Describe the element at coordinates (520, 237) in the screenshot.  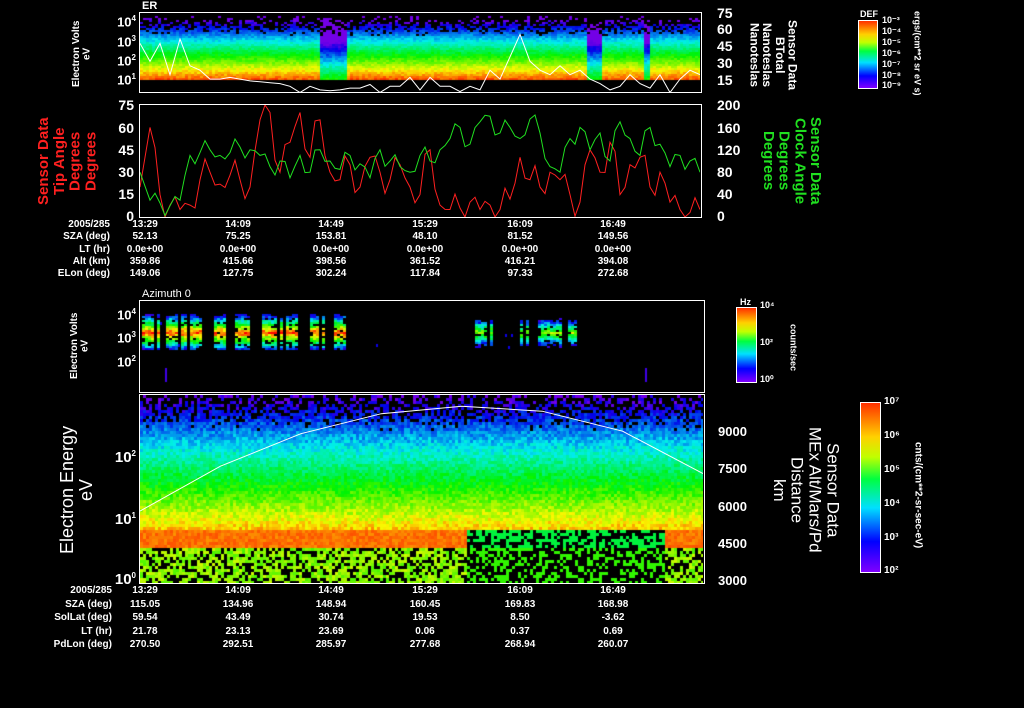
I see `table-cell: 81.52` at that location.